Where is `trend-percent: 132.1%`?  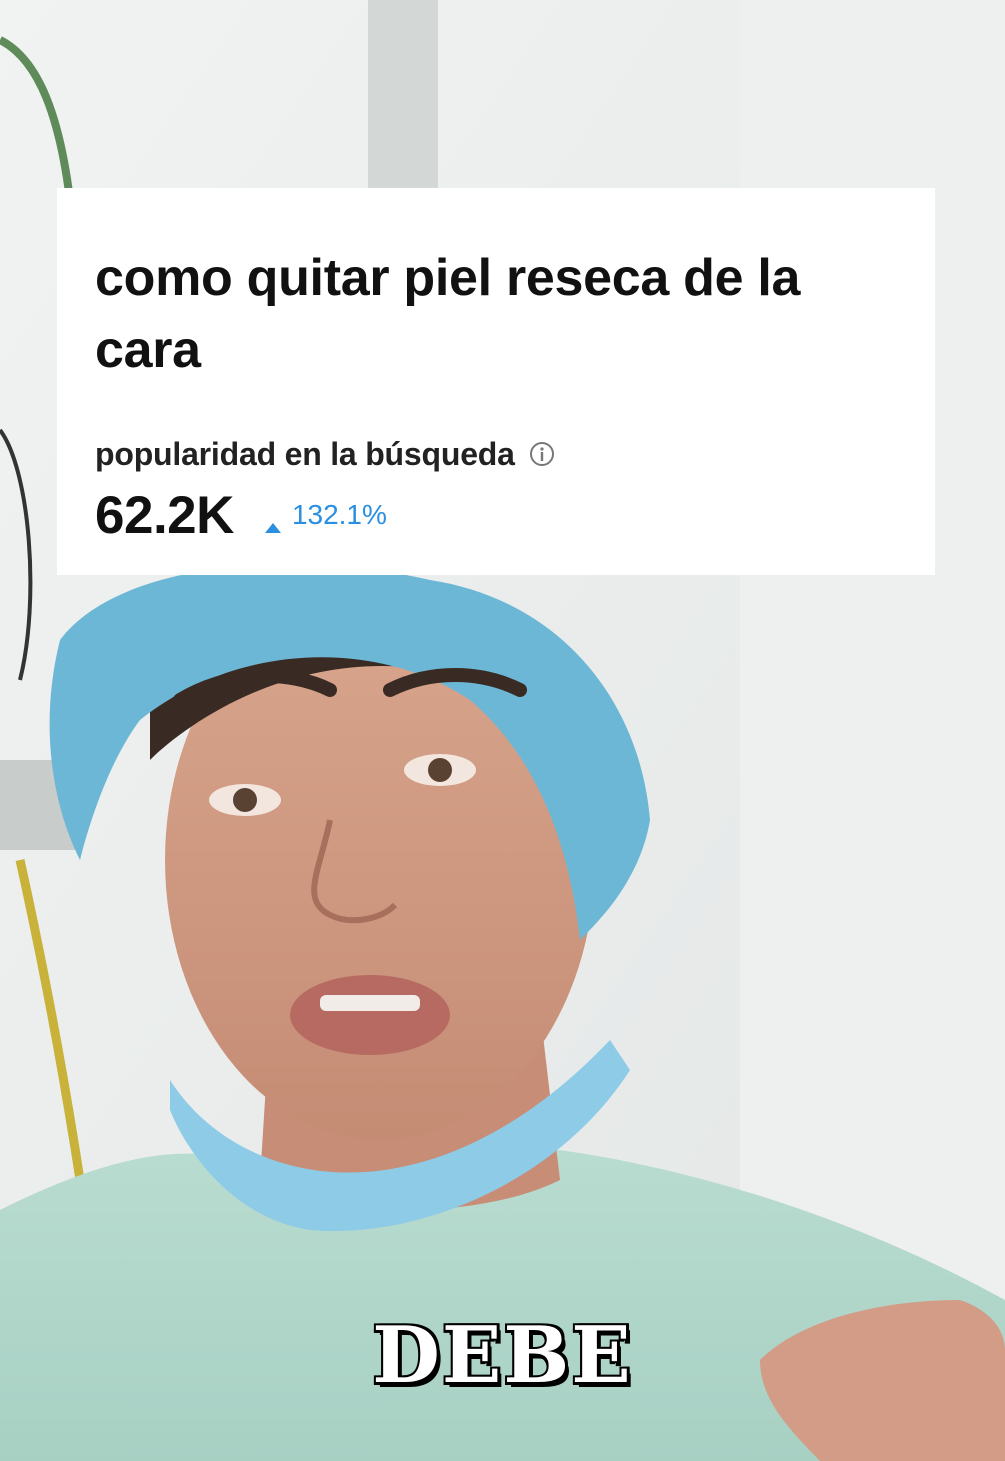
trend-percent: 132.1% is located at coordinates (339, 514).